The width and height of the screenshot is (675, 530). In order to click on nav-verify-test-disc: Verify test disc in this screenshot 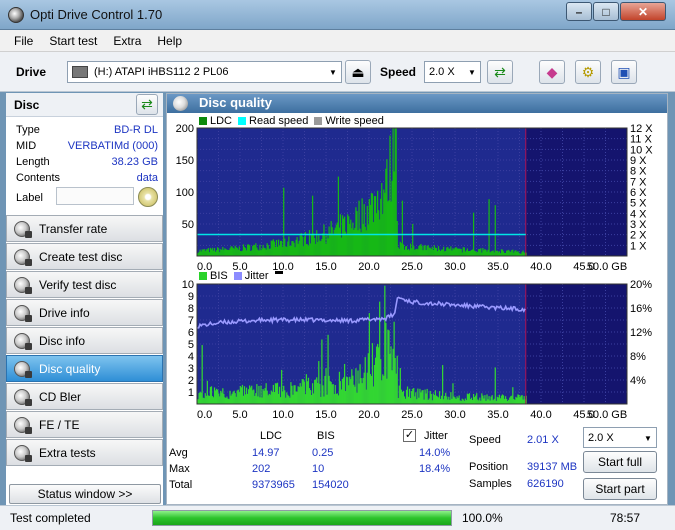, I will do `click(84, 284)`.